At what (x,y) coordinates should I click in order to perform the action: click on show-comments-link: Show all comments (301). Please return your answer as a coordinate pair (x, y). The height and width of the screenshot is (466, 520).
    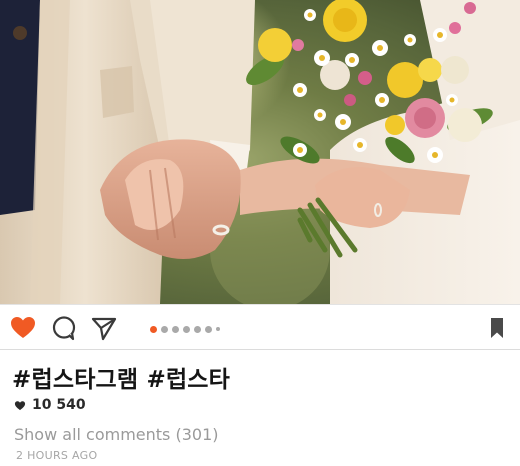
    Looking at the image, I should click on (116, 434).